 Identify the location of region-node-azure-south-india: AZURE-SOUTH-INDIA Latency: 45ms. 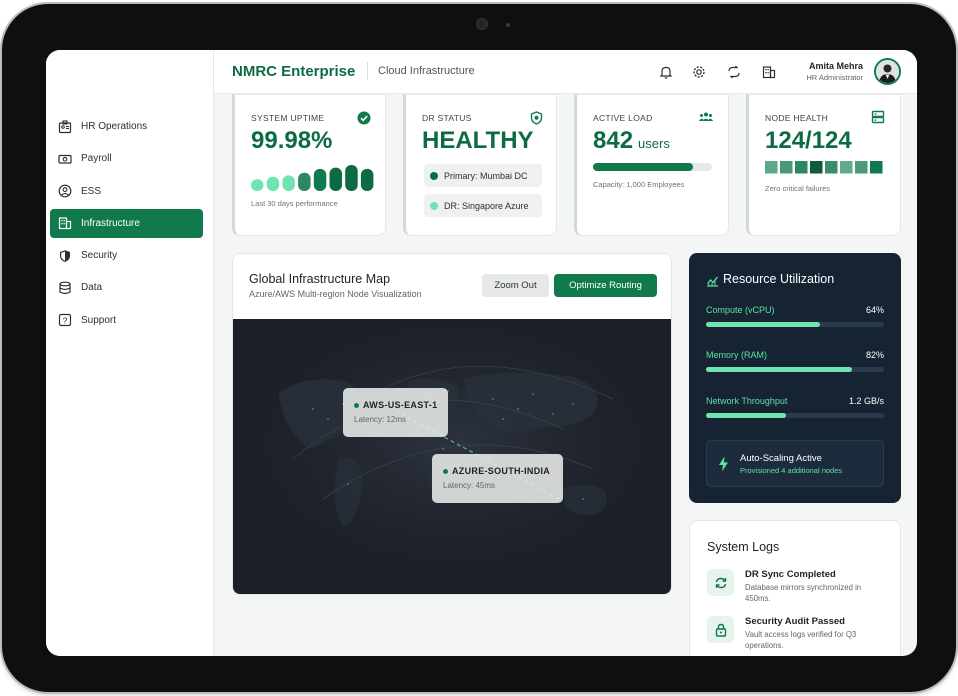
(497, 478).